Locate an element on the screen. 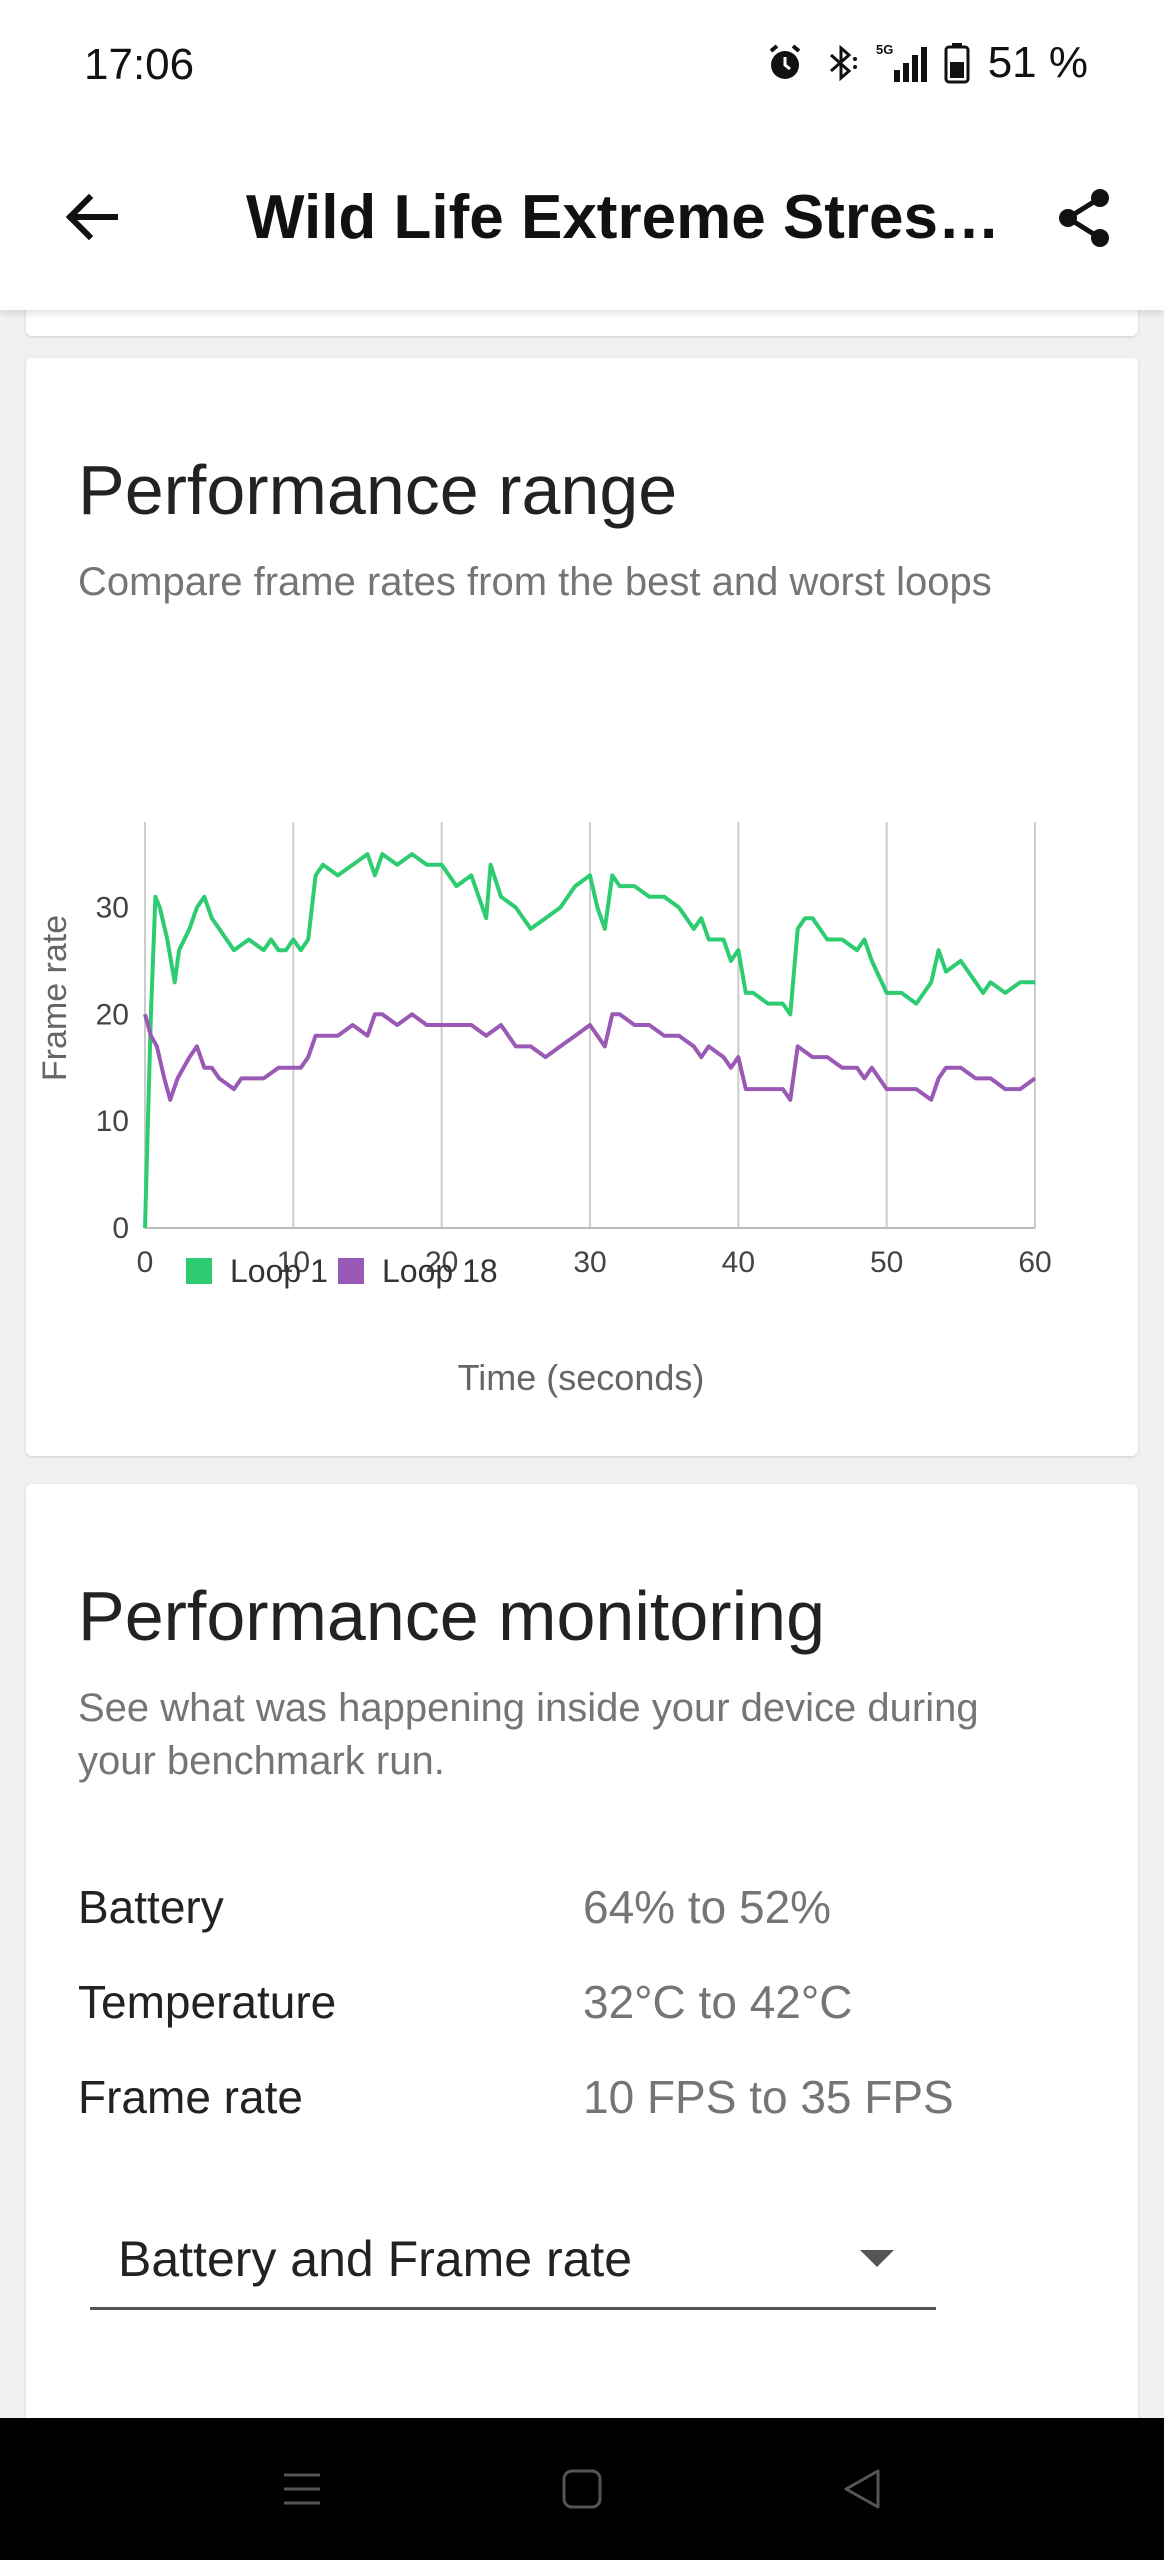 Image resolution: width=1164 pixels, height=2560 pixels. share-button is located at coordinates (1084, 218).